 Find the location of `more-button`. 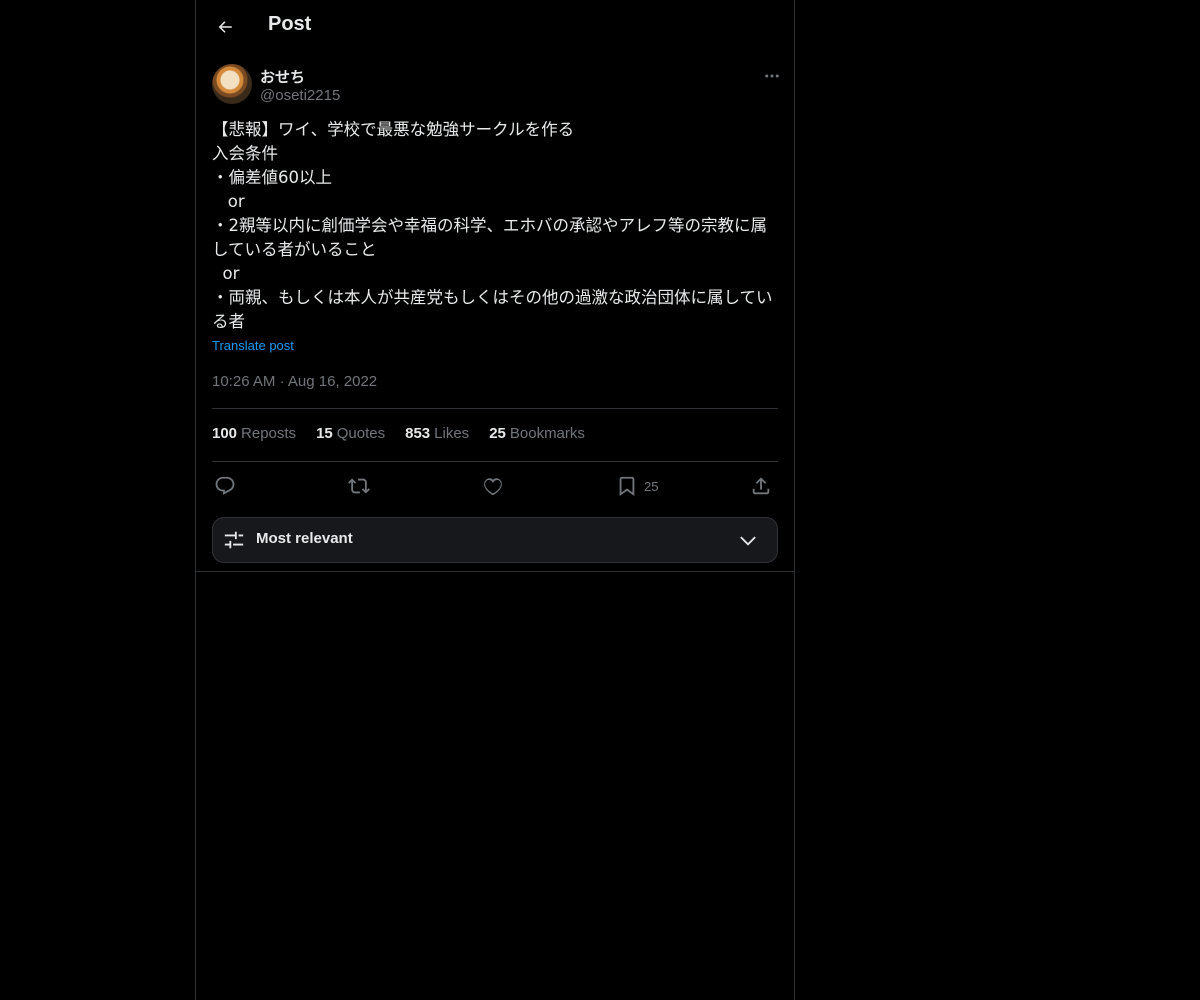

more-button is located at coordinates (772, 76).